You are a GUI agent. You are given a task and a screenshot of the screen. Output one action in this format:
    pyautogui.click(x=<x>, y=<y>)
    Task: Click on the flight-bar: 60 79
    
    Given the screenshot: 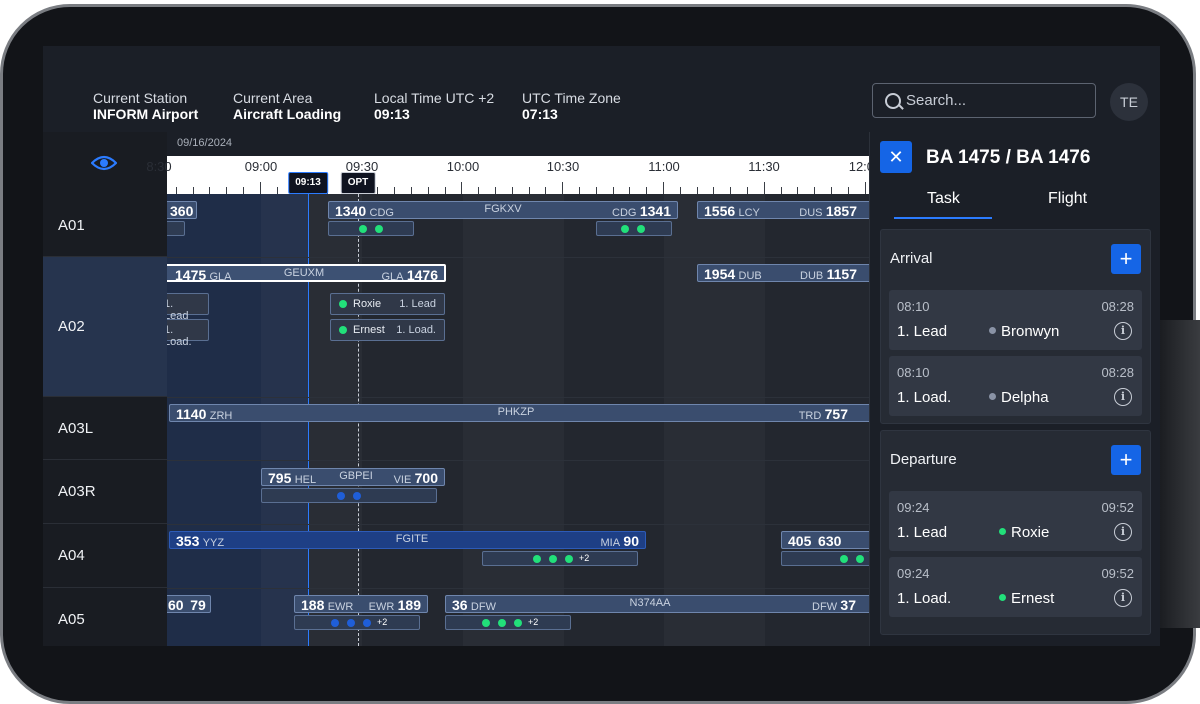 What is the action you would take?
    pyautogui.click(x=189, y=604)
    